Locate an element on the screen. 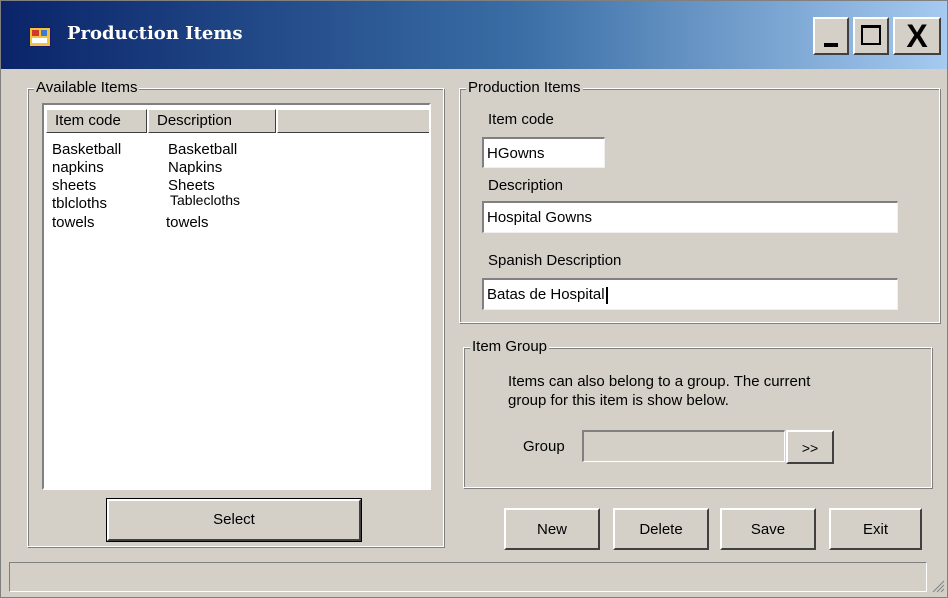 This screenshot has height=598, width=948. item-code-cell: towels is located at coordinates (73, 222).